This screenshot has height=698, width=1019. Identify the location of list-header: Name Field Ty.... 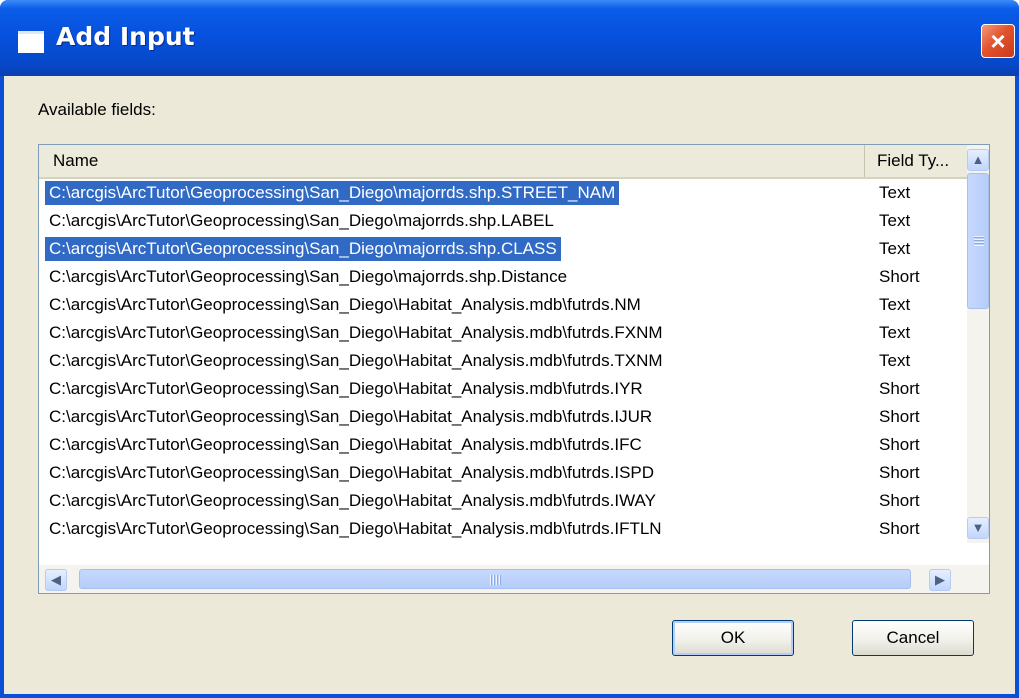
(505, 162).